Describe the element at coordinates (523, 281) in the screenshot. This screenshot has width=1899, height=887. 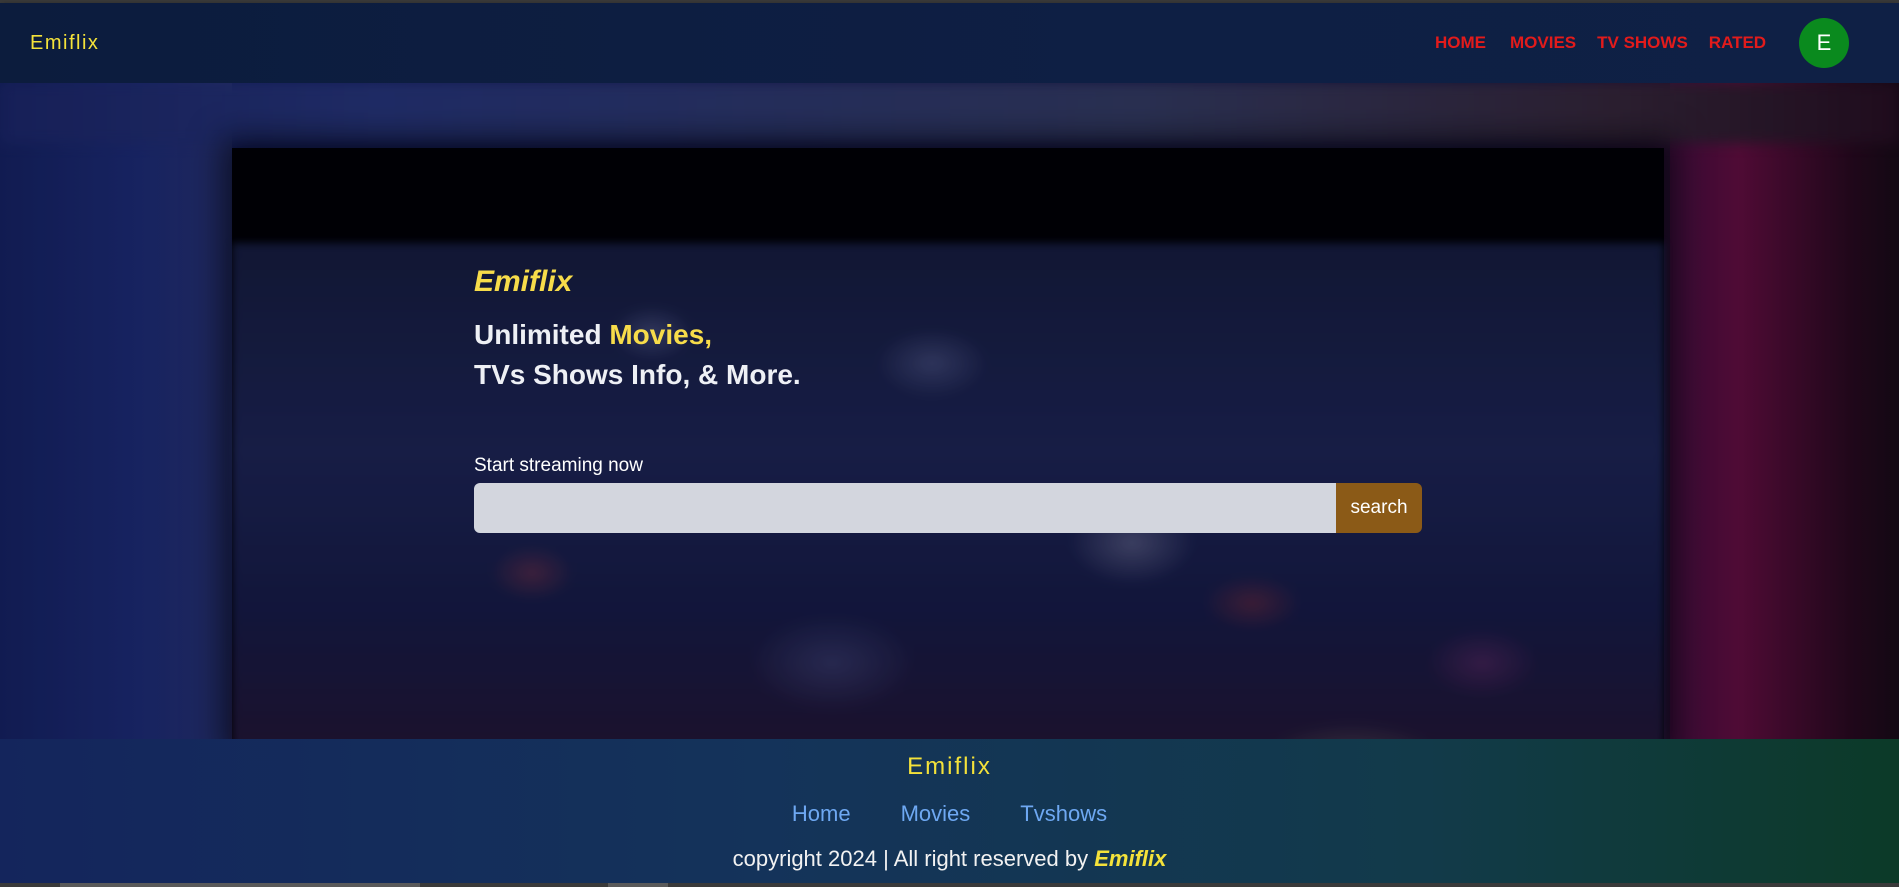
I see `hero-brand-title: Emiflix` at that location.